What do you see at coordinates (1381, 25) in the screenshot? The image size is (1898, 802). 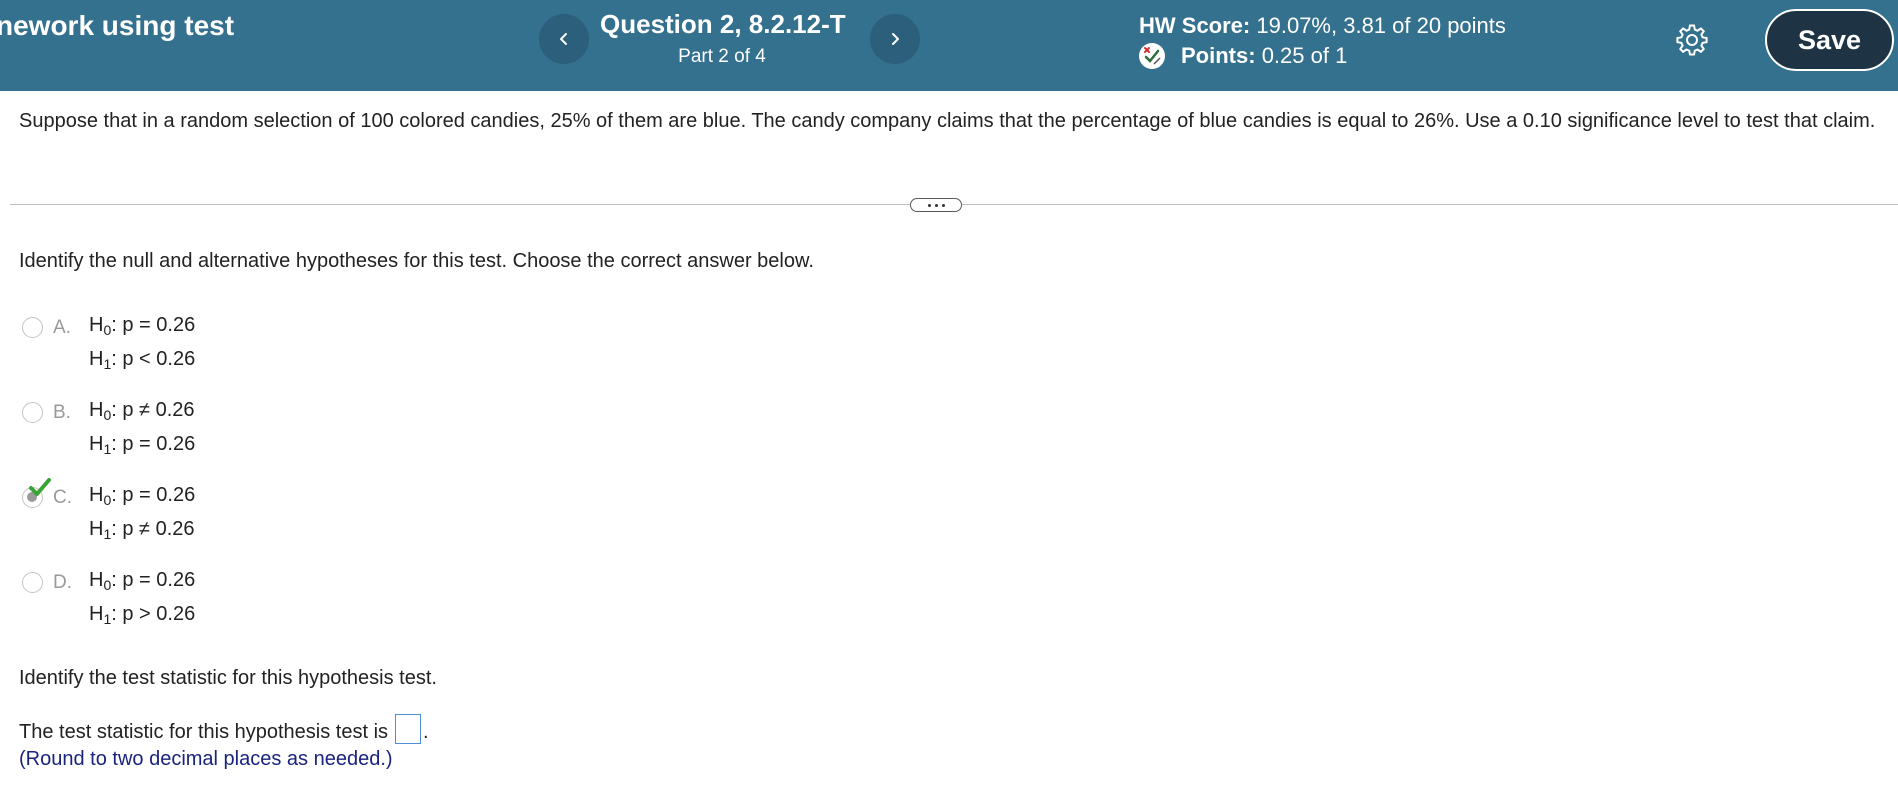 I see `hw-score-value: 19.07%, 3.81 of 20 points` at bounding box center [1381, 25].